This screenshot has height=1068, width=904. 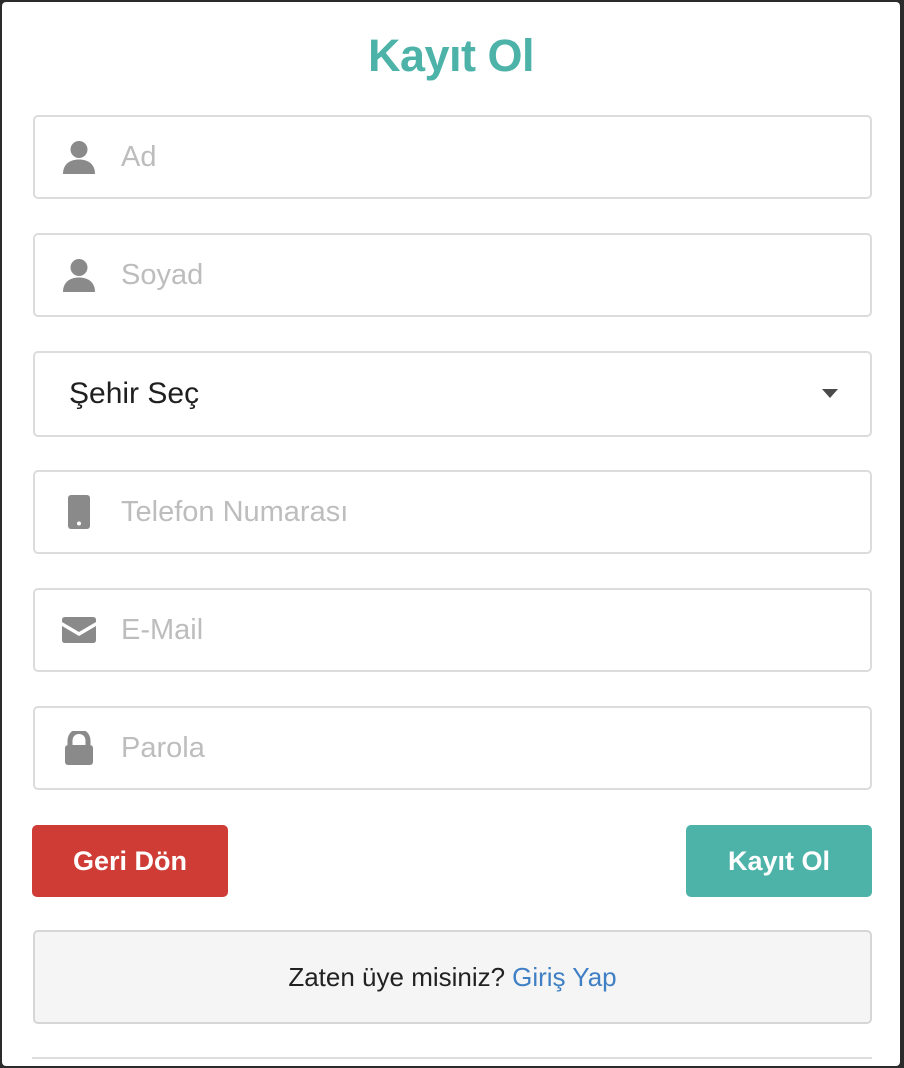 I want to click on phone-field, so click(x=452, y=512).